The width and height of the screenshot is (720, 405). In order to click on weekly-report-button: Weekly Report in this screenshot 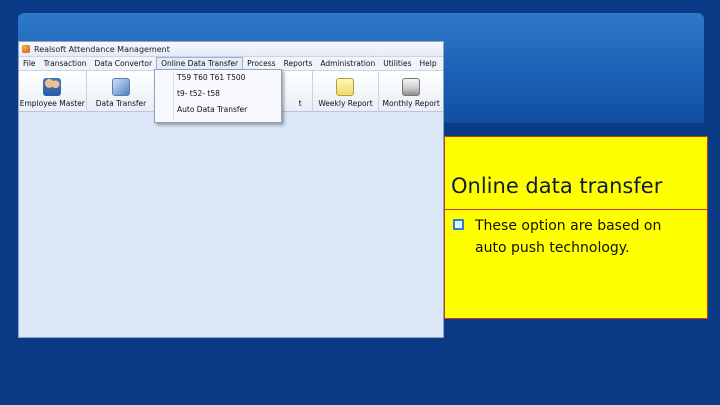, I will do `click(346, 91)`.